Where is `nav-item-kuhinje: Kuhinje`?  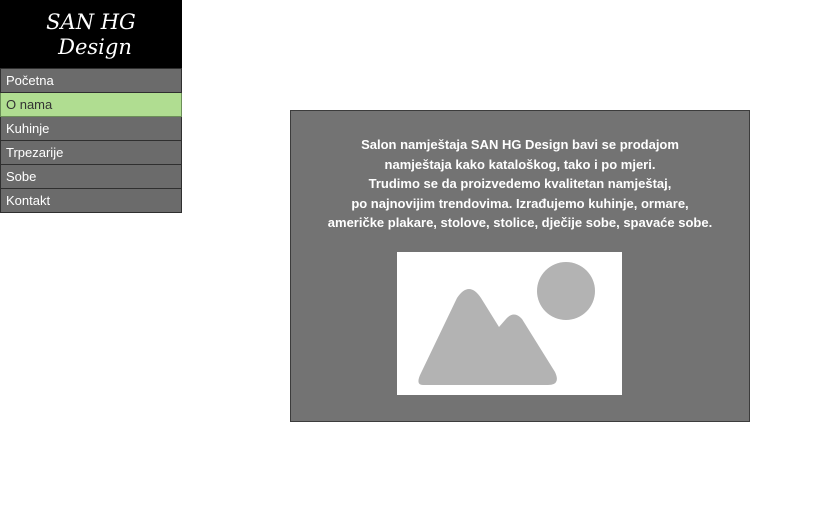
nav-item-kuhinje: Kuhinje is located at coordinates (91, 129).